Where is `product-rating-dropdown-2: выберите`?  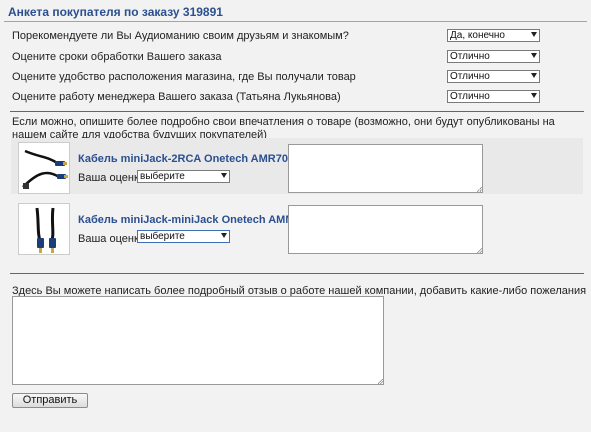 product-rating-dropdown-2: выберите is located at coordinates (183, 236).